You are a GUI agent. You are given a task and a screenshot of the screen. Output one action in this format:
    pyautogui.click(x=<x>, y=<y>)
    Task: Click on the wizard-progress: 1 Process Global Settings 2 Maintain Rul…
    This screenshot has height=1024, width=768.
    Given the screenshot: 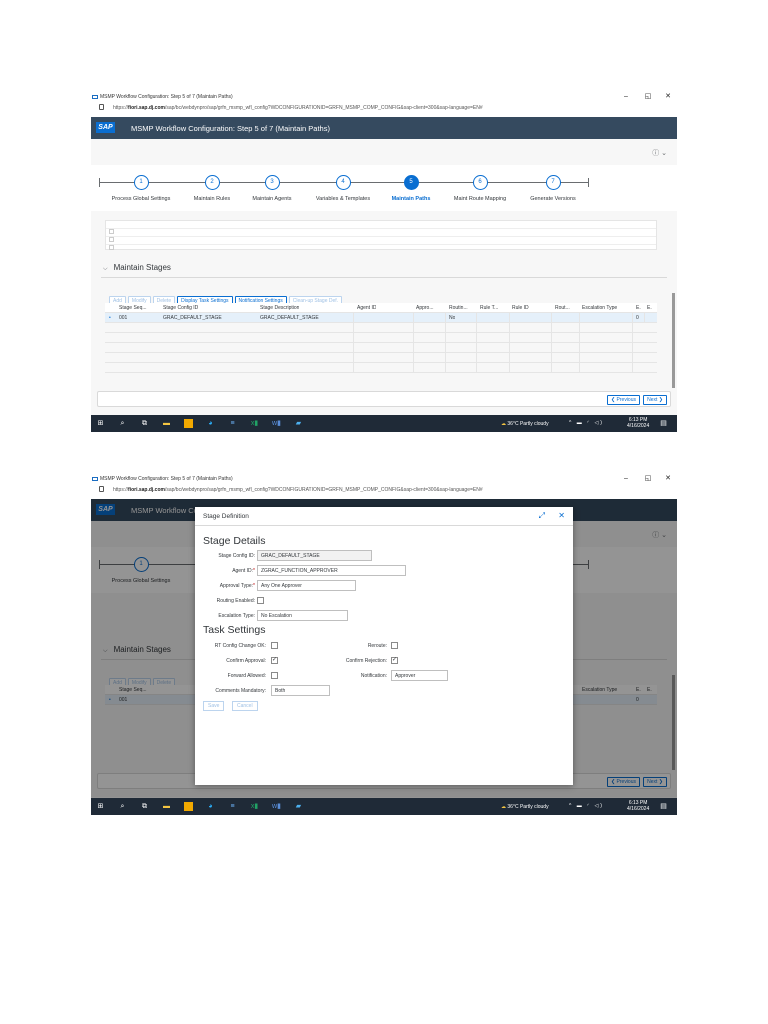 What is the action you would take?
    pyautogui.click(x=384, y=188)
    